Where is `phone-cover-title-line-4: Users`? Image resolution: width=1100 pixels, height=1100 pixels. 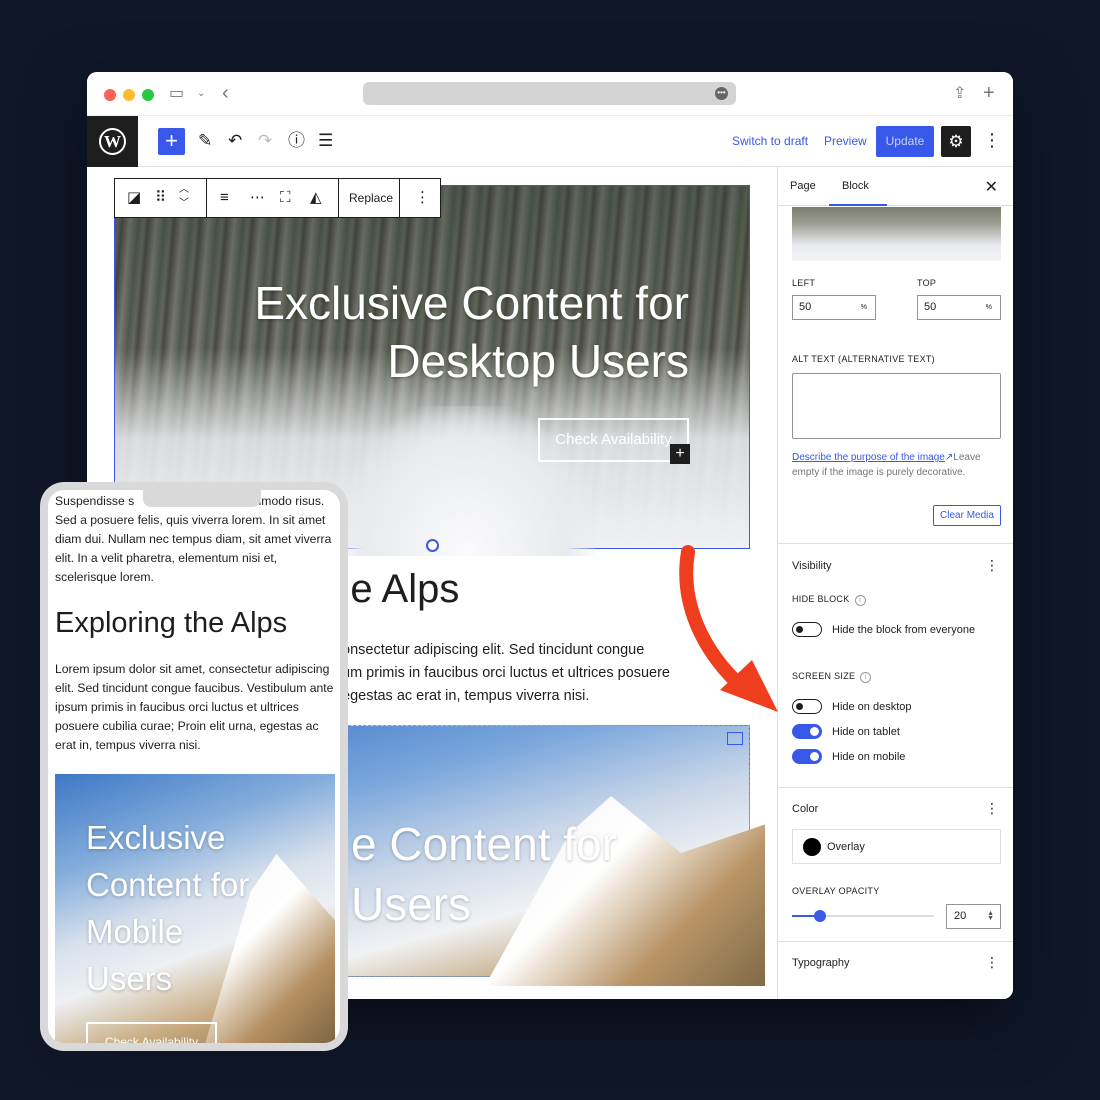 phone-cover-title-line-4: Users is located at coordinates (129, 978).